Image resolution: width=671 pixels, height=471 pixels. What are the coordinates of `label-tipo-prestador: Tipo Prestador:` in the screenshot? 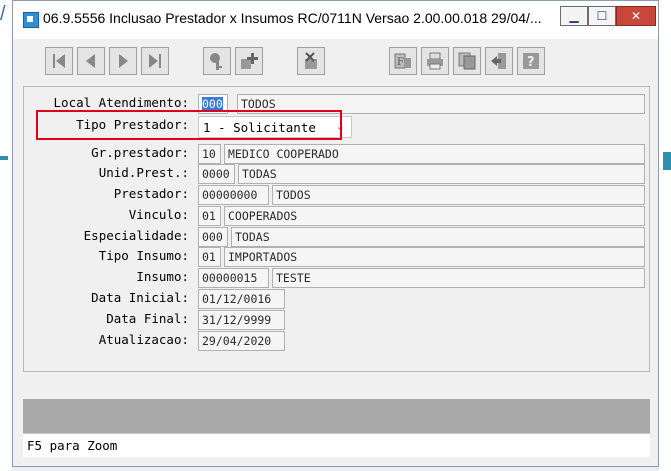 It's located at (132, 124).